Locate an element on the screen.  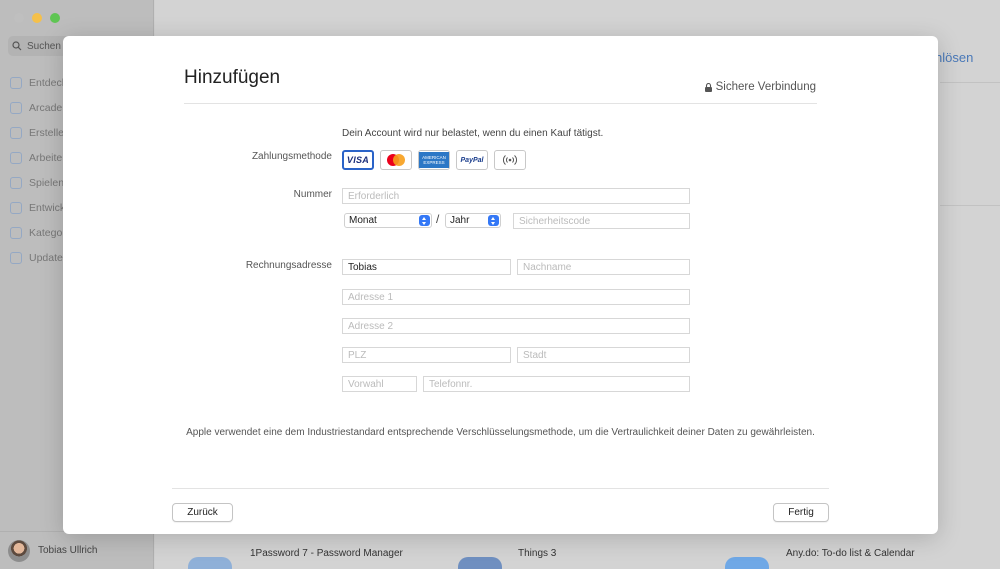
window-controls is located at coordinates (37, 18).